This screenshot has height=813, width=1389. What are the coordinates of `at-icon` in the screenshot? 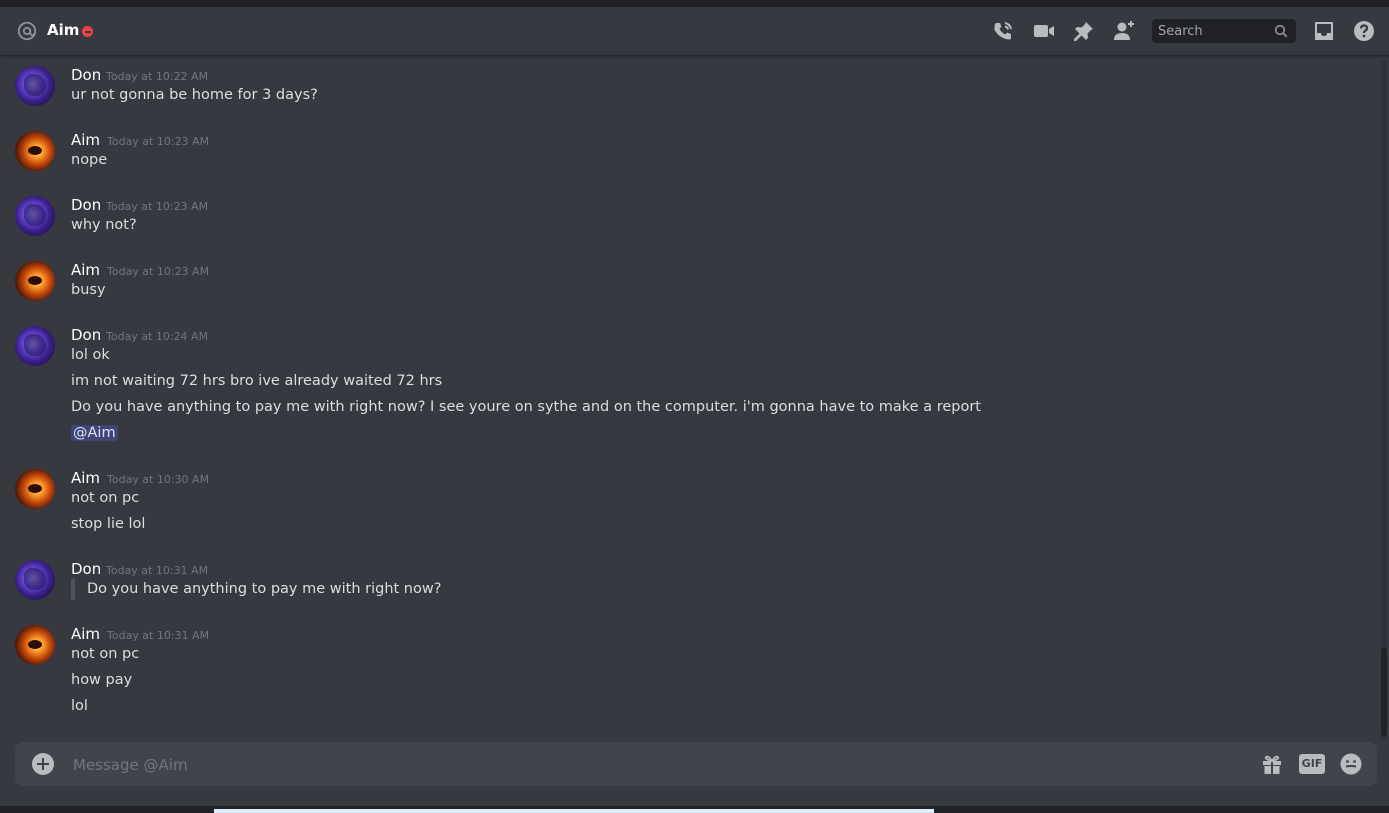 It's located at (27, 31).